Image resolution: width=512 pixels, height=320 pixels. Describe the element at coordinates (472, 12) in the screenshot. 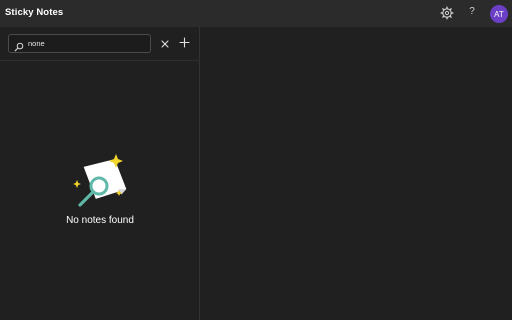

I see `help-button: ?` at that location.